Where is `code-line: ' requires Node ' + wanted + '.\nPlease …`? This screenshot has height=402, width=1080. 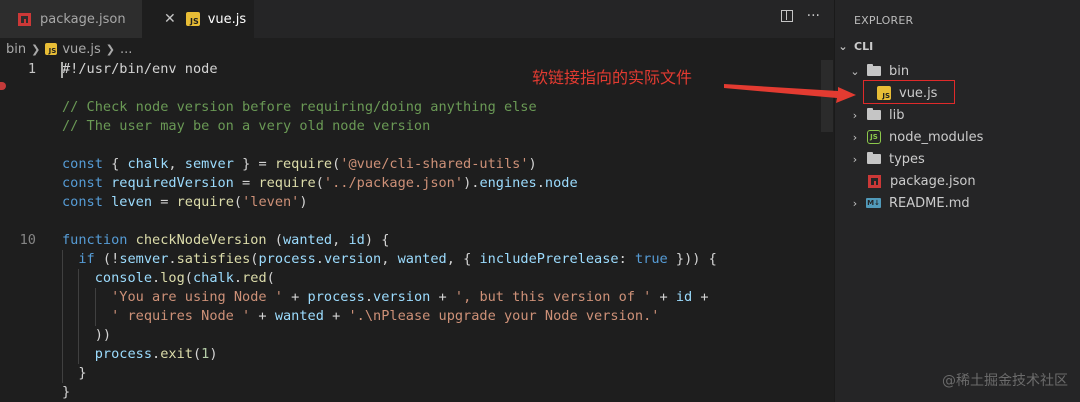 code-line: ' requires Node ' + wanted + '.\nPlease … is located at coordinates (417, 316).